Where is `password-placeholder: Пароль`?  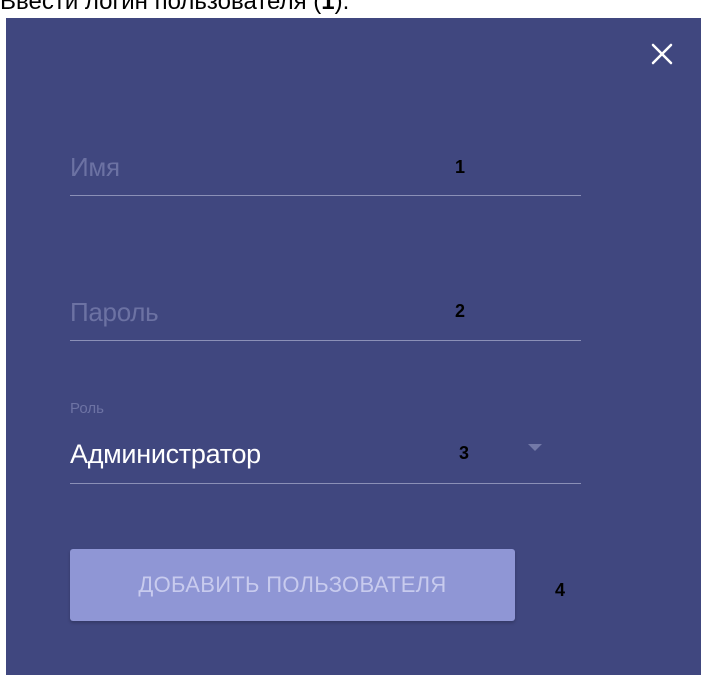
password-placeholder: Пароль is located at coordinates (114, 312).